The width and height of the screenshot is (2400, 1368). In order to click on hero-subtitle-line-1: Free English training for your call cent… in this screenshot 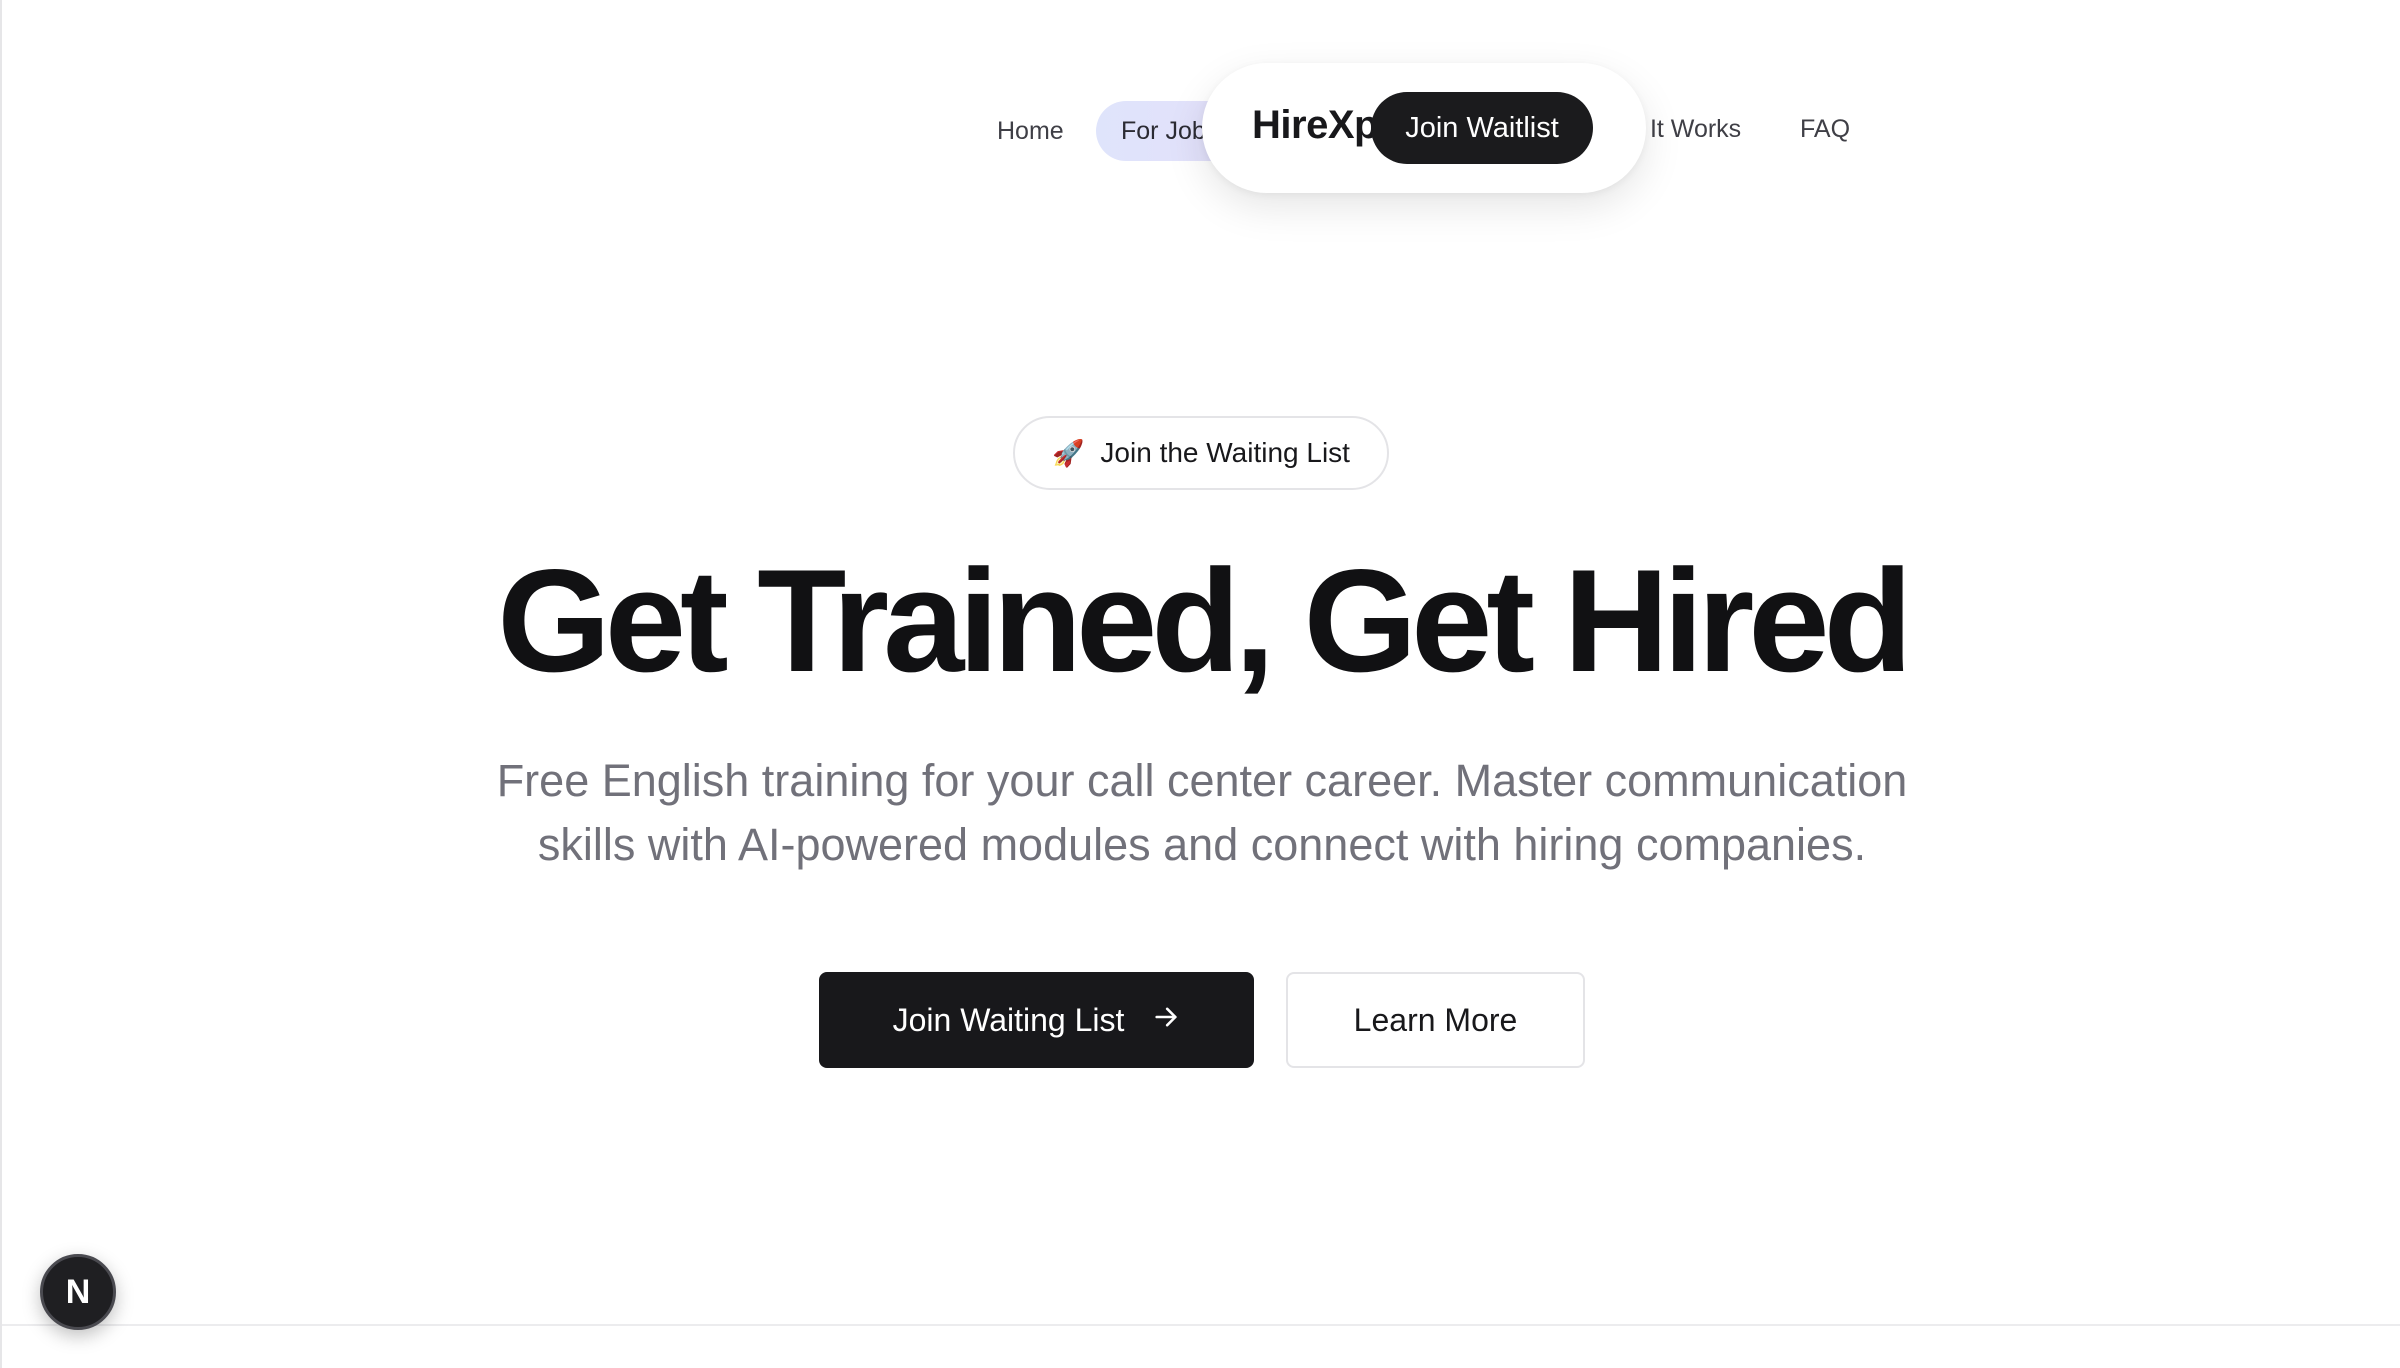, I will do `click(1202, 780)`.